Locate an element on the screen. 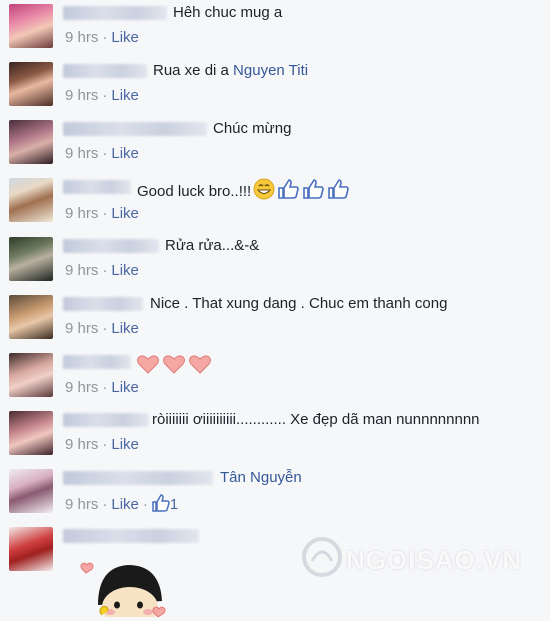 The image size is (550, 621). comment-meta: 9 hrs · Like · 1 is located at coordinates (121, 505).